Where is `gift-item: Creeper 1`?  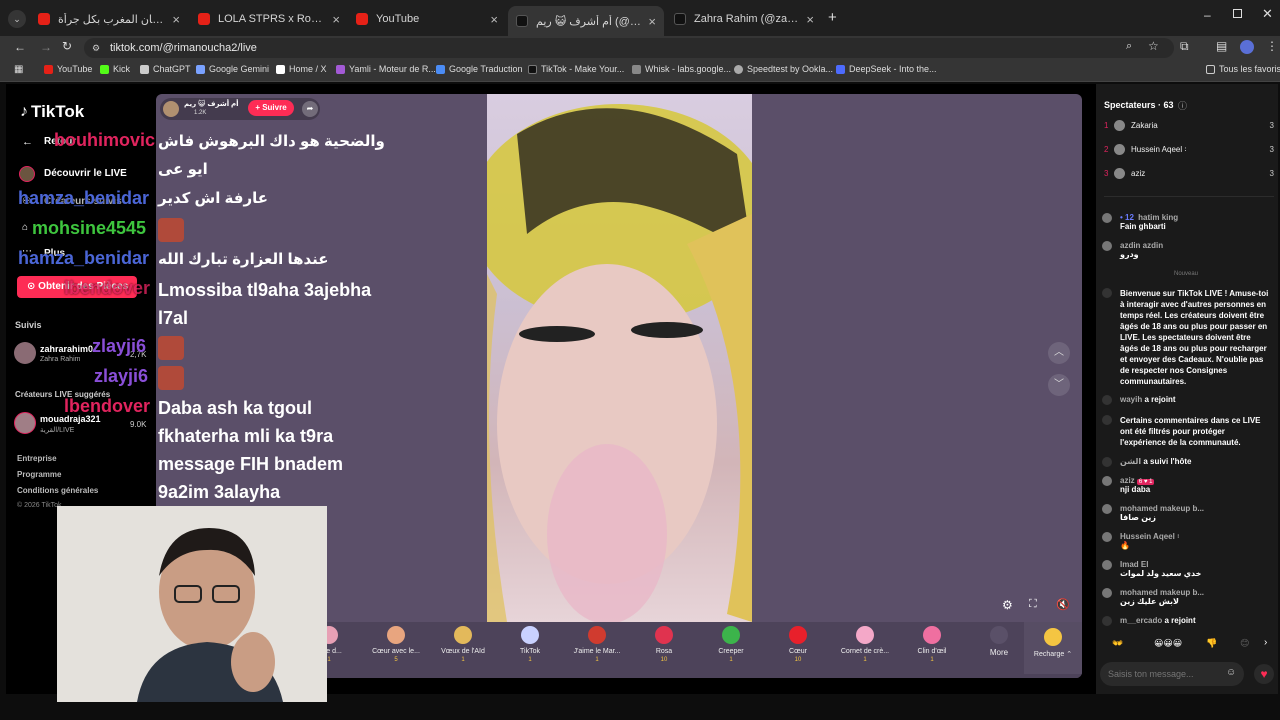 gift-item: Creeper 1 is located at coordinates (731, 644).